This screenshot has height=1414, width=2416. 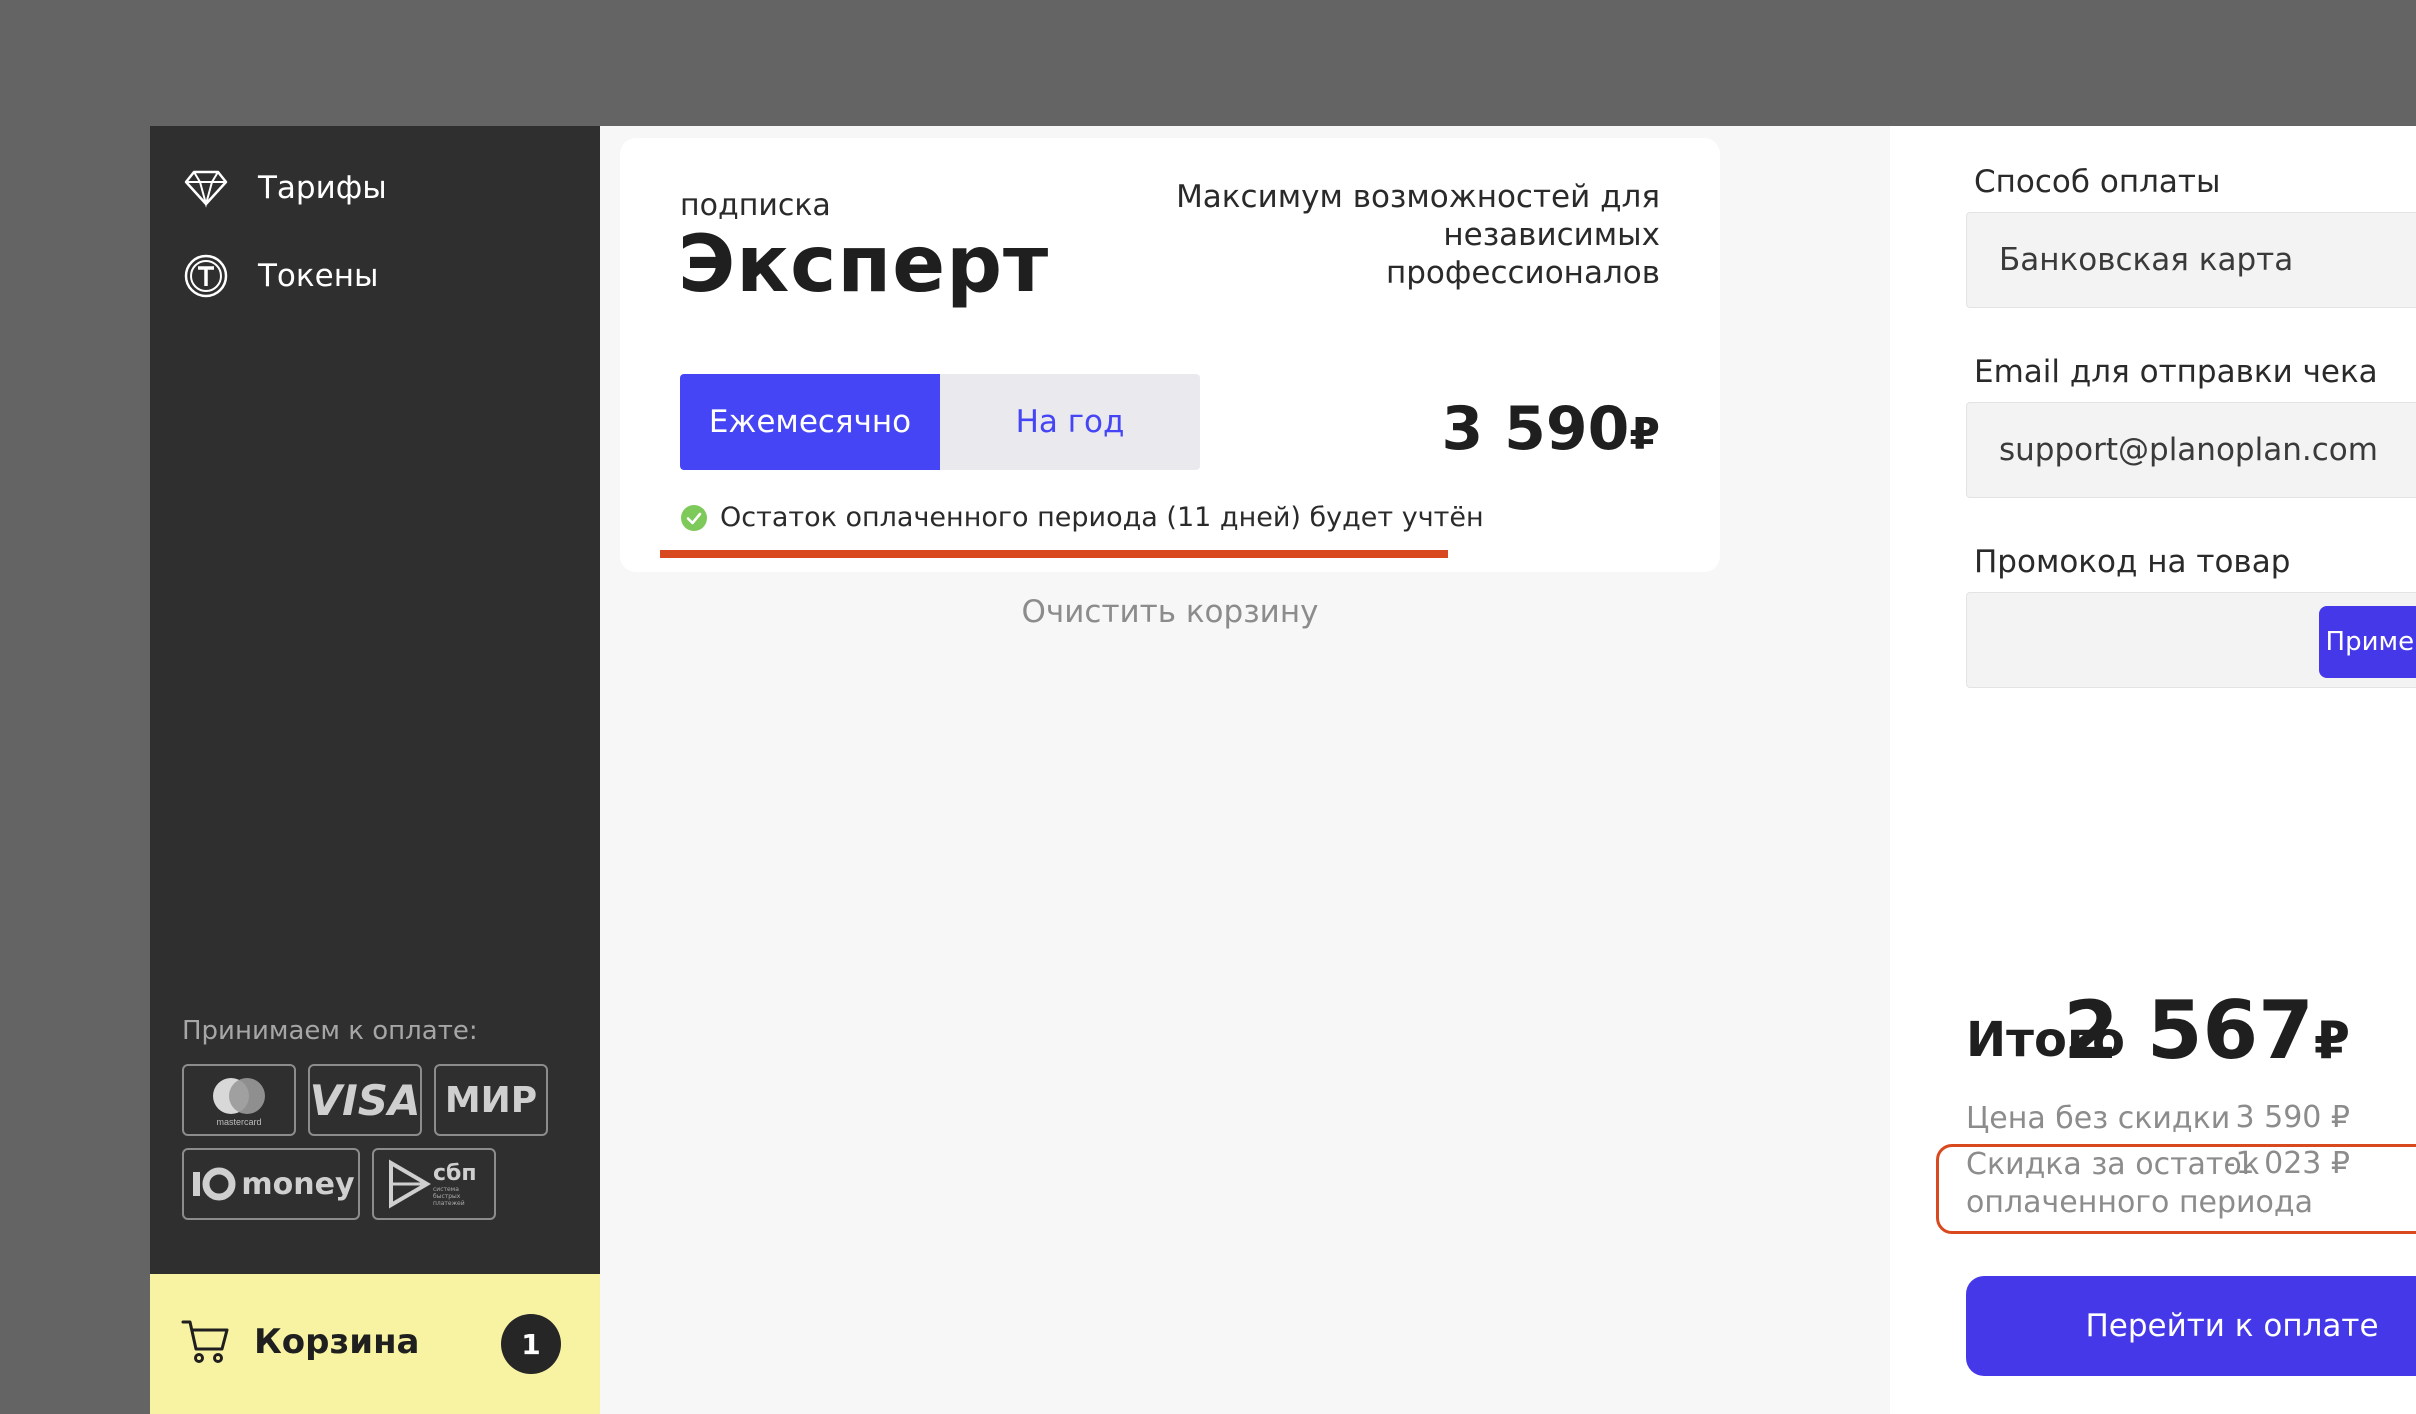 I want to click on apply-promo-button: Применить, so click(x=2367, y=642).